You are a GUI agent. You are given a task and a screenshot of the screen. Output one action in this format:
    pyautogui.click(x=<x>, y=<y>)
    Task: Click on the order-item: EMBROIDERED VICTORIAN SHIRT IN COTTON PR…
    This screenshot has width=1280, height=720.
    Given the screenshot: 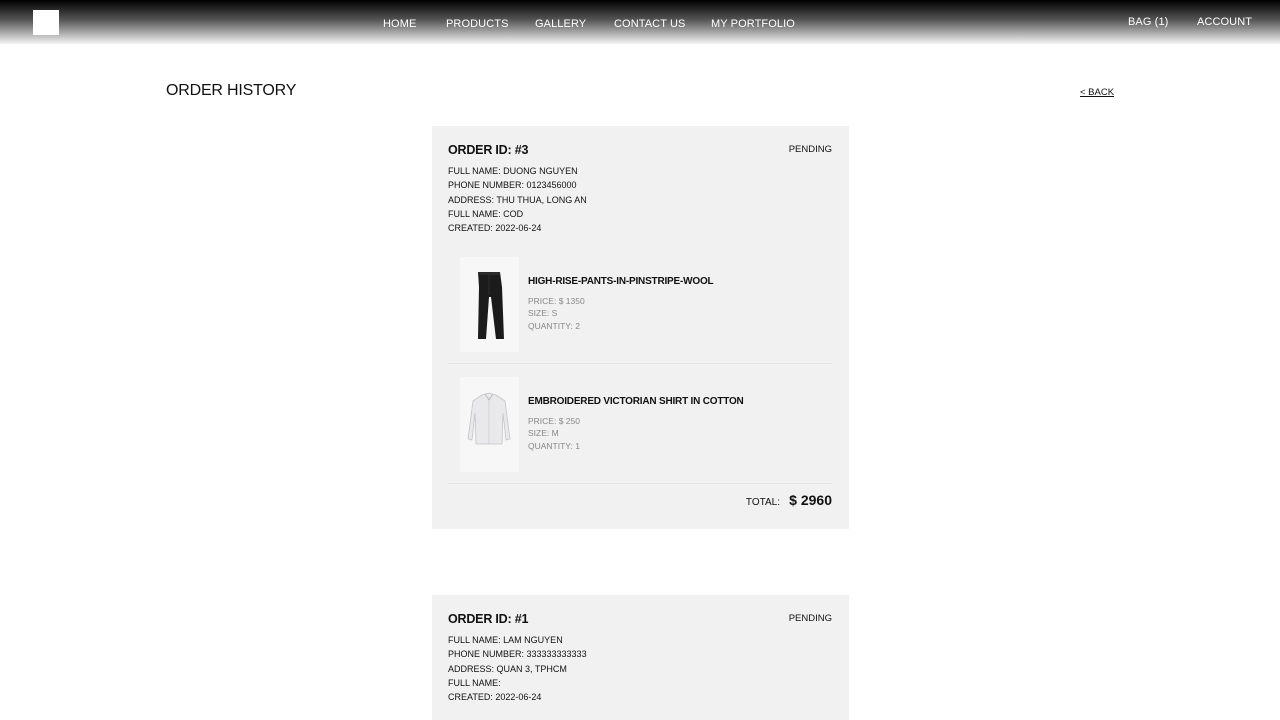 What is the action you would take?
    pyautogui.click(x=640, y=424)
    